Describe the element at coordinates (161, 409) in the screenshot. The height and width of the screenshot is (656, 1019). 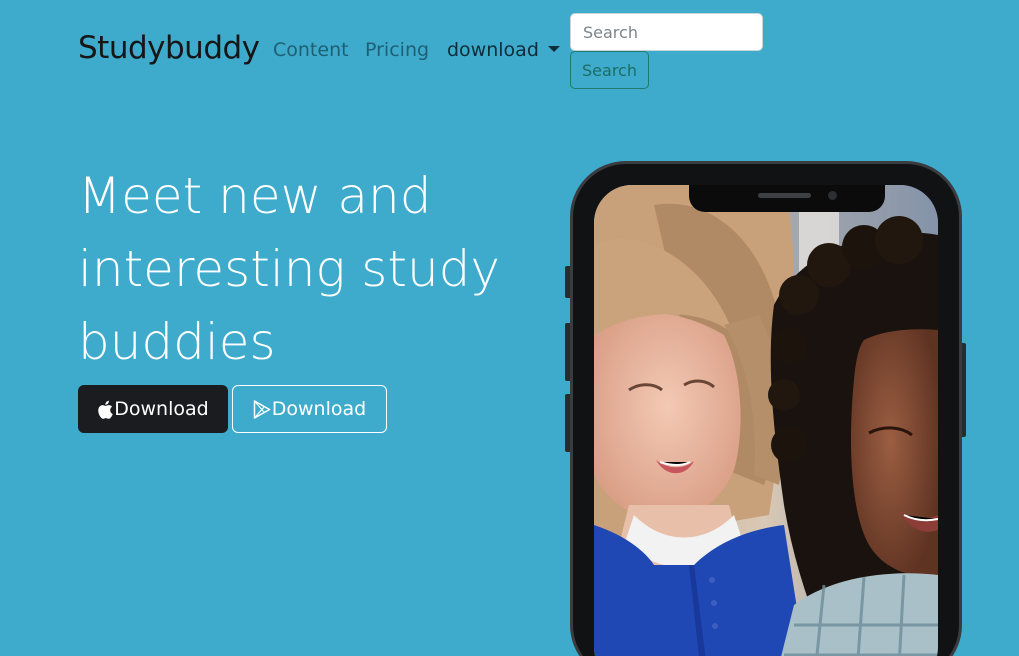
I see `app-store-download-label: Download` at that location.